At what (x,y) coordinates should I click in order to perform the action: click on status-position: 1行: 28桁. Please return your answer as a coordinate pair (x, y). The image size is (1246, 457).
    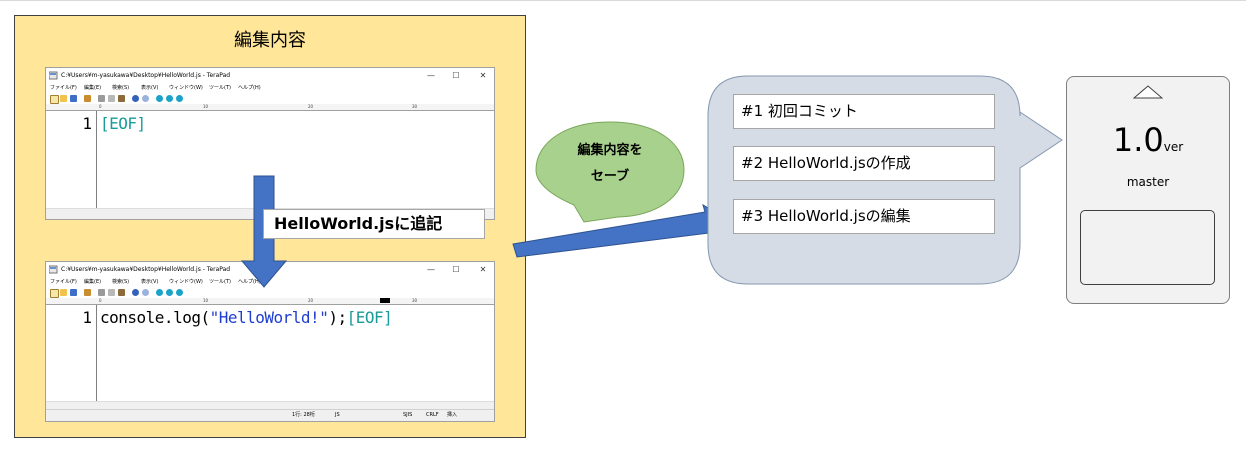
    Looking at the image, I should click on (303, 415).